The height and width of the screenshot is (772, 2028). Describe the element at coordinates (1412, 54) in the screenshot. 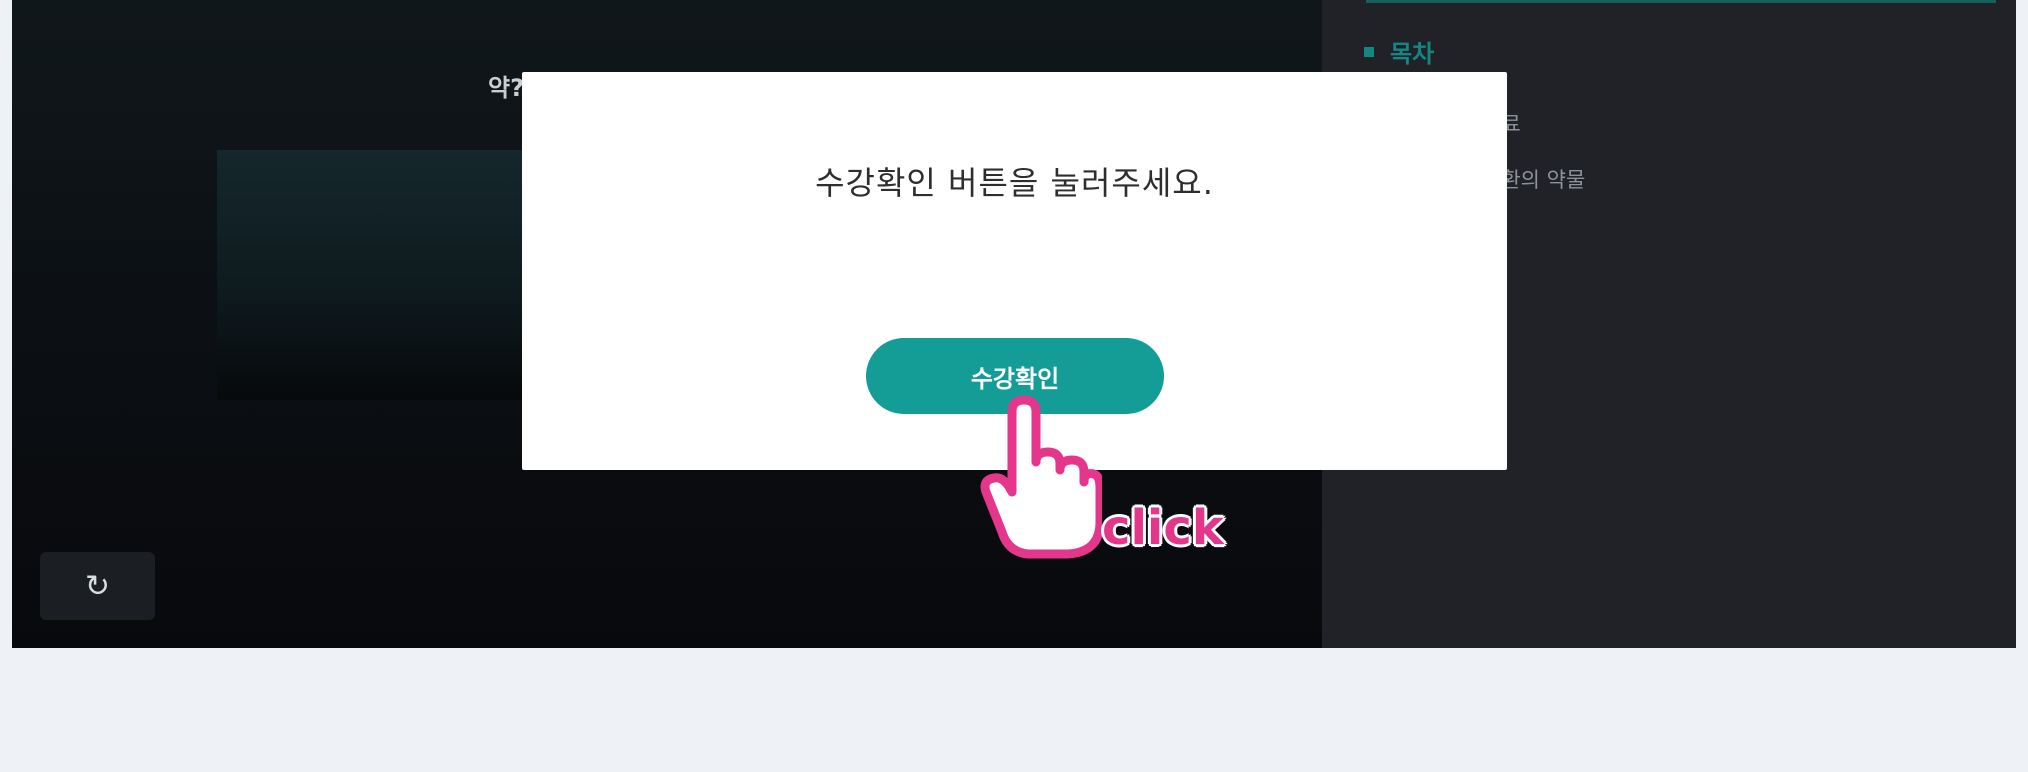

I see `toc-header-label: 목차` at that location.